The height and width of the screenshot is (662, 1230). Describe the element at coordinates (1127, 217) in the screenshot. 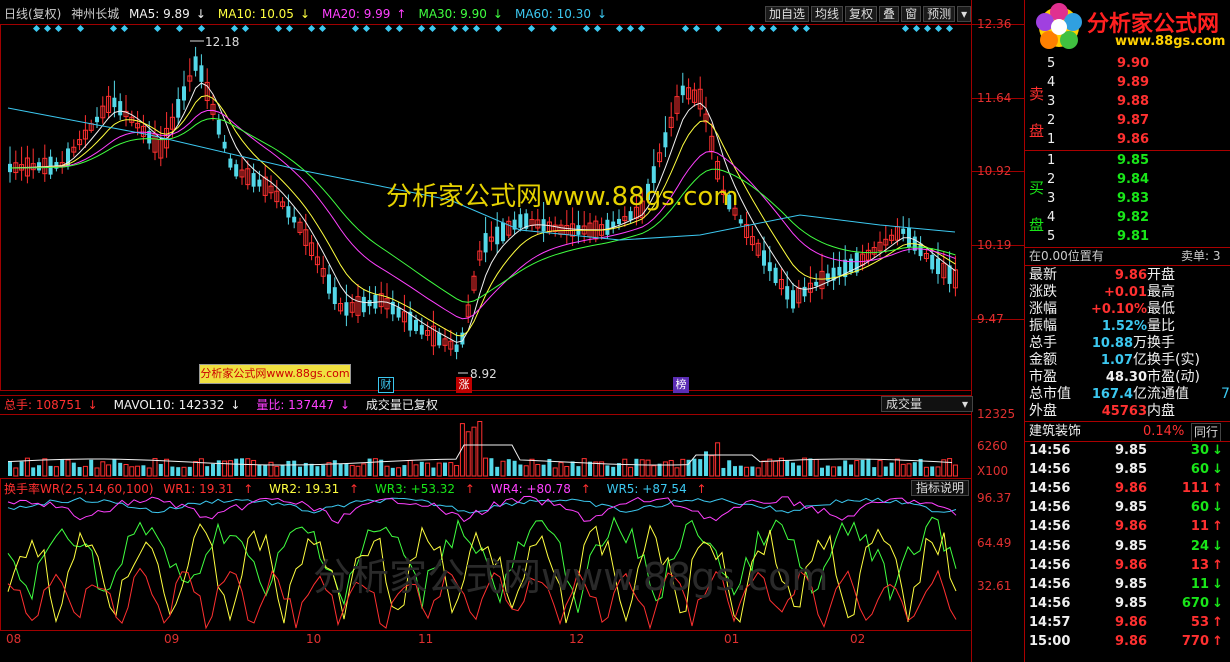

I see `buy-level-row: 4 9.82` at that location.